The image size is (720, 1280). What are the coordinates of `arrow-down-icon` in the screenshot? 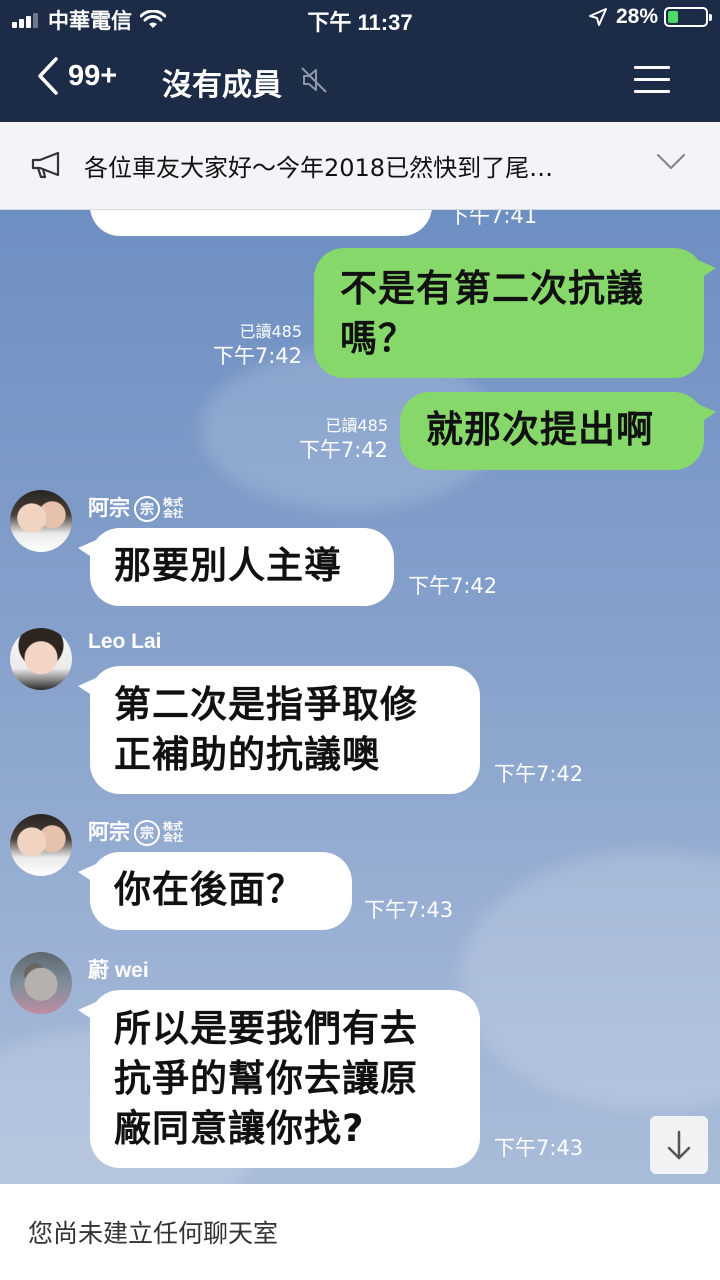 It's located at (679, 1145).